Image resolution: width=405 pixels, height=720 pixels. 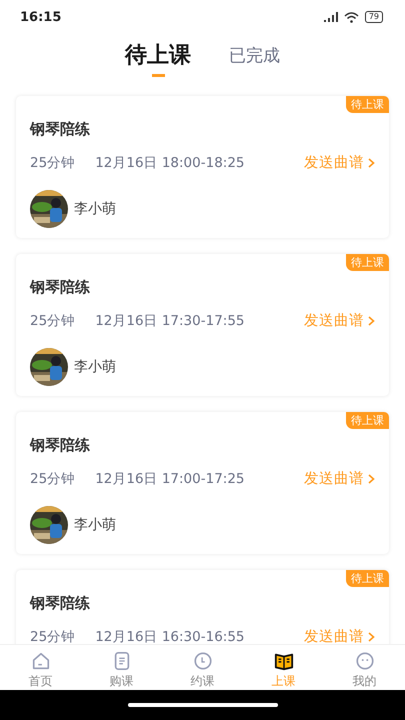 I want to click on battery-level: 79, so click(x=373, y=17).